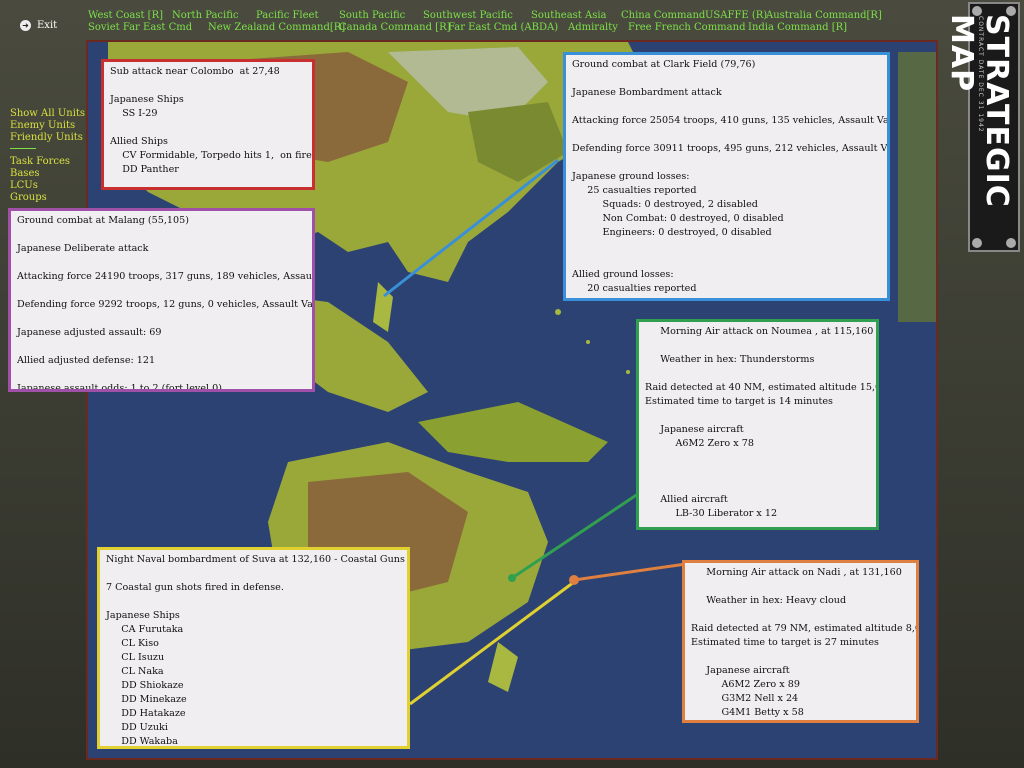 This screenshot has width=1024, height=768. Describe the element at coordinates (134, 113) in the screenshot. I see `report-line: SS I-29` at that location.